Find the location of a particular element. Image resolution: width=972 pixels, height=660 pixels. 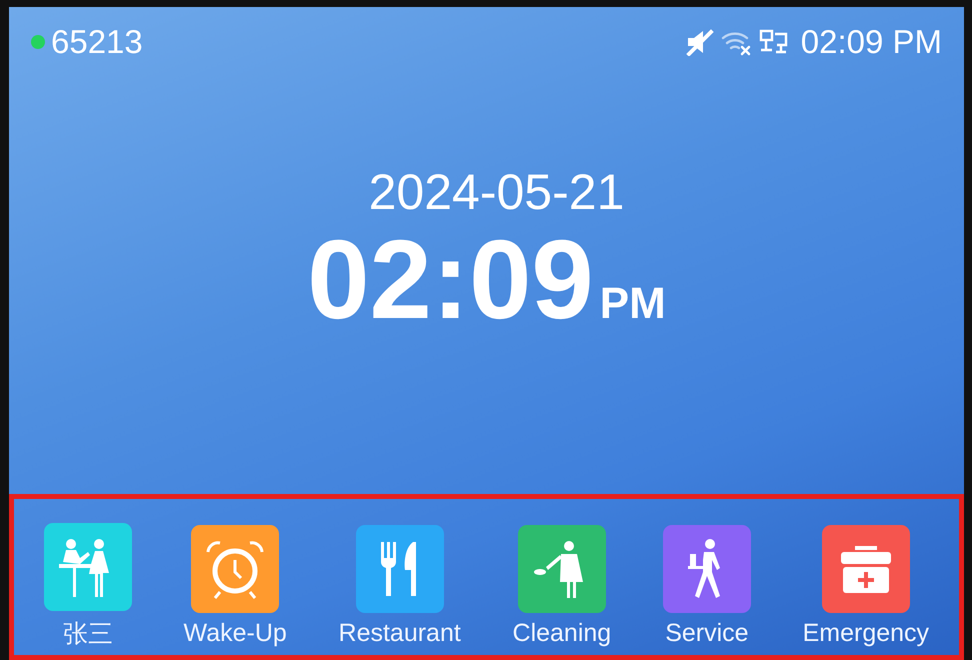

extension-number: 65213 is located at coordinates (97, 42).